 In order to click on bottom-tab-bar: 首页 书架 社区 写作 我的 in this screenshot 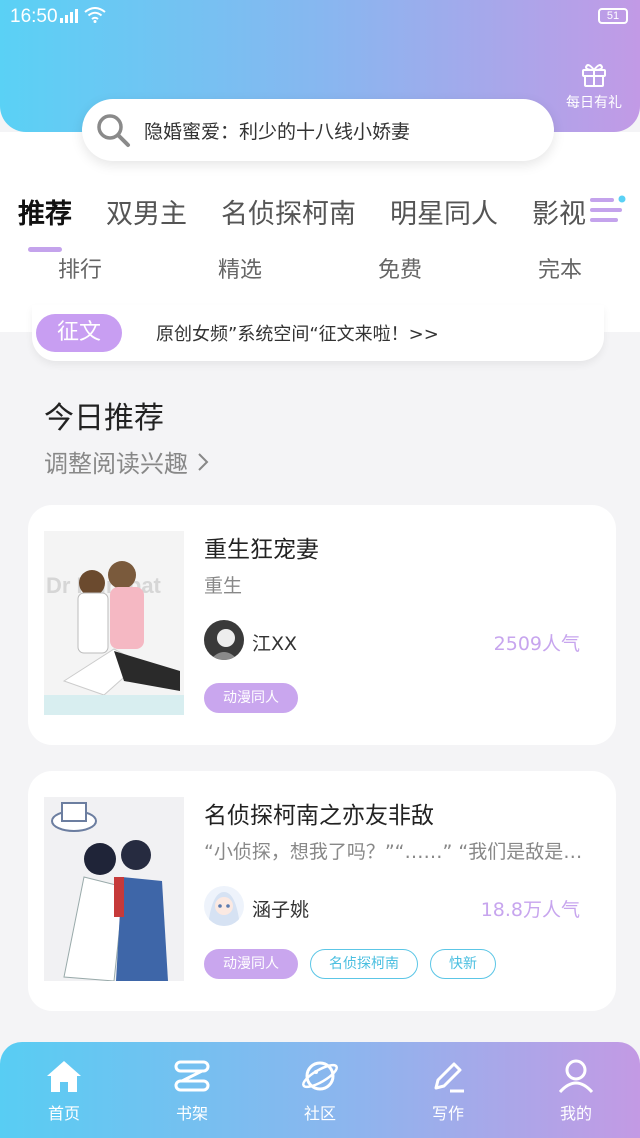, I will do `click(320, 1090)`.